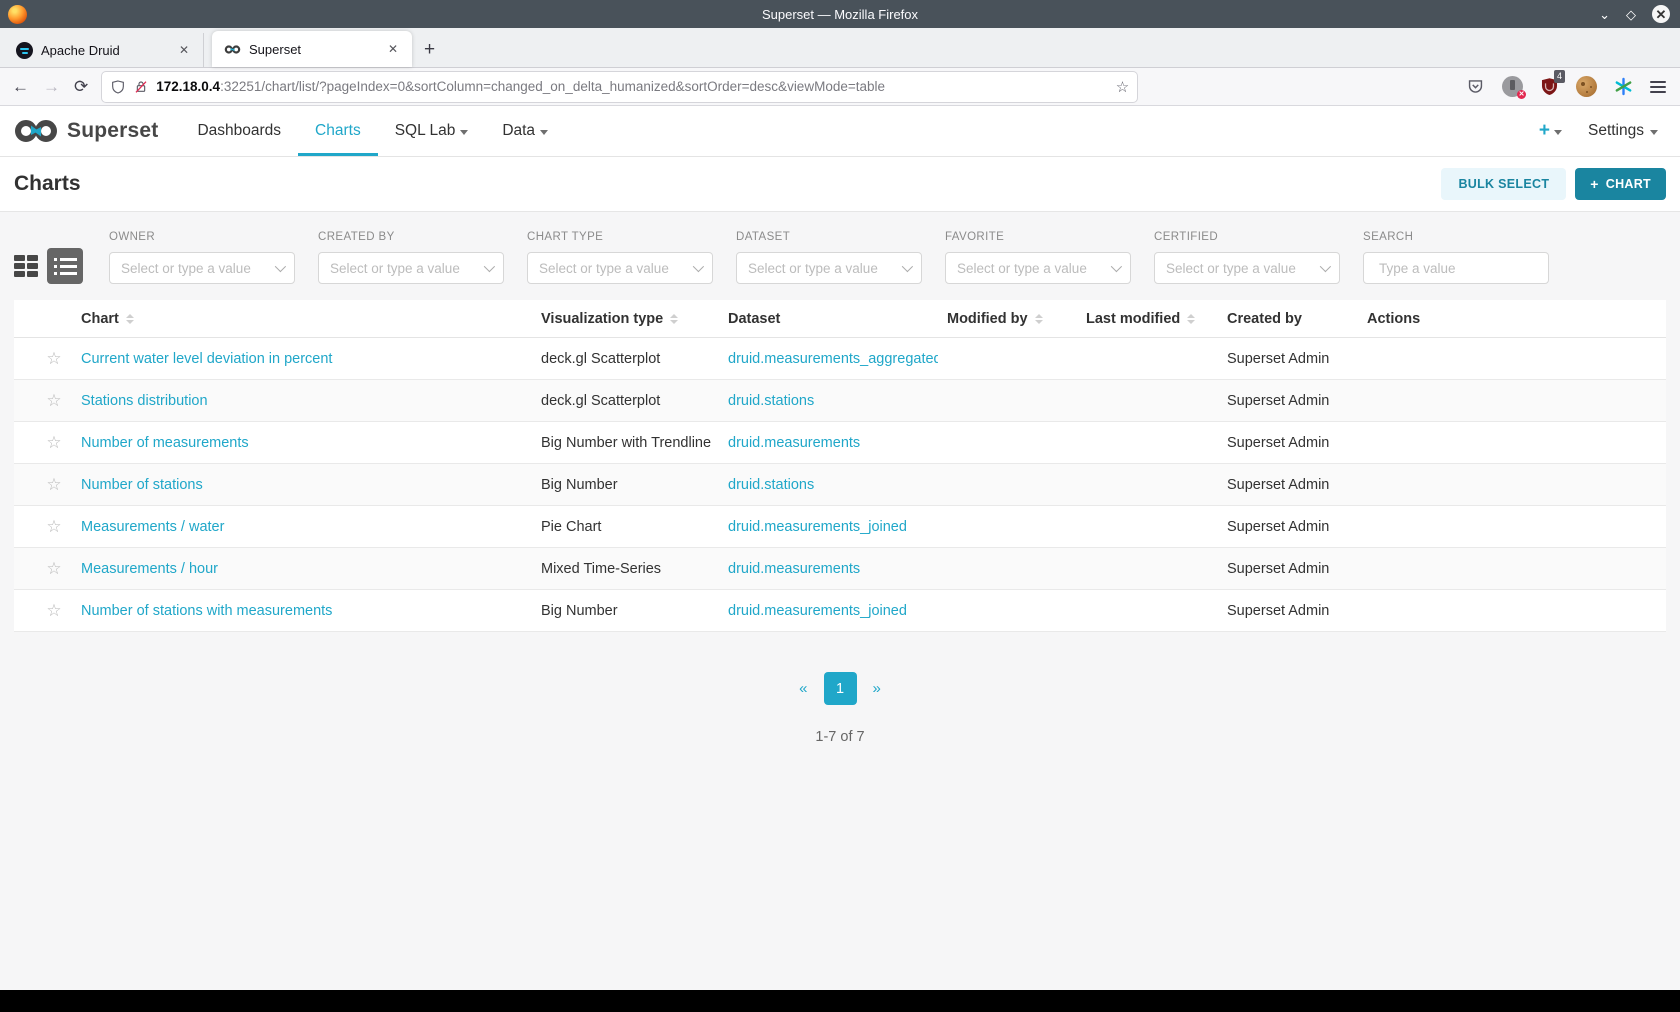 Image resolution: width=1680 pixels, height=1012 pixels. I want to click on insecure-lock-icon, so click(141, 87).